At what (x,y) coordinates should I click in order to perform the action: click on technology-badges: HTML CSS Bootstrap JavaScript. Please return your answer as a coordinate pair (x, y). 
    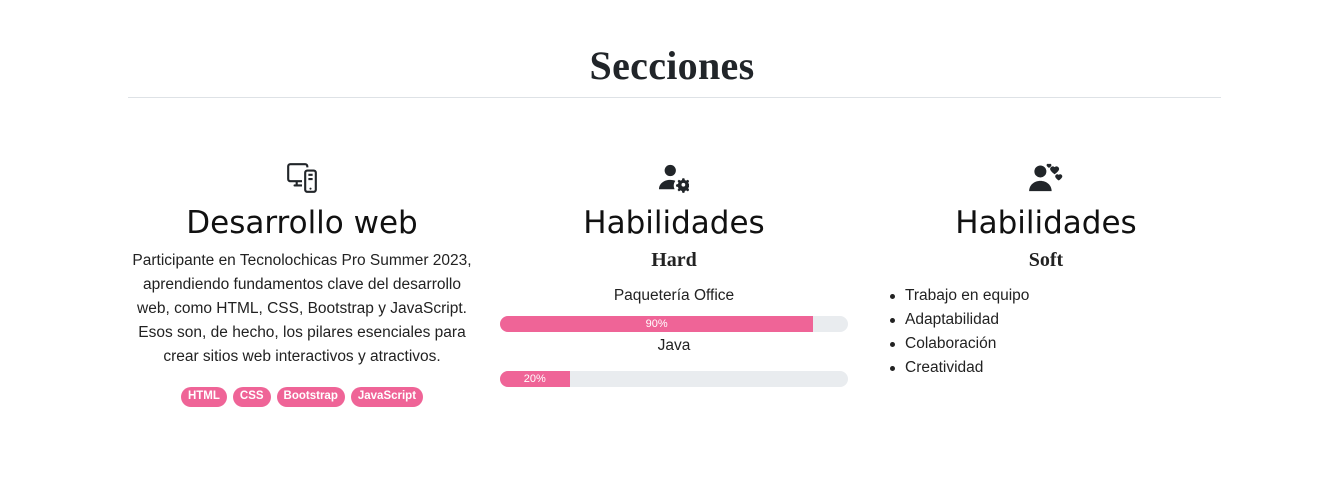
    Looking at the image, I should click on (302, 397).